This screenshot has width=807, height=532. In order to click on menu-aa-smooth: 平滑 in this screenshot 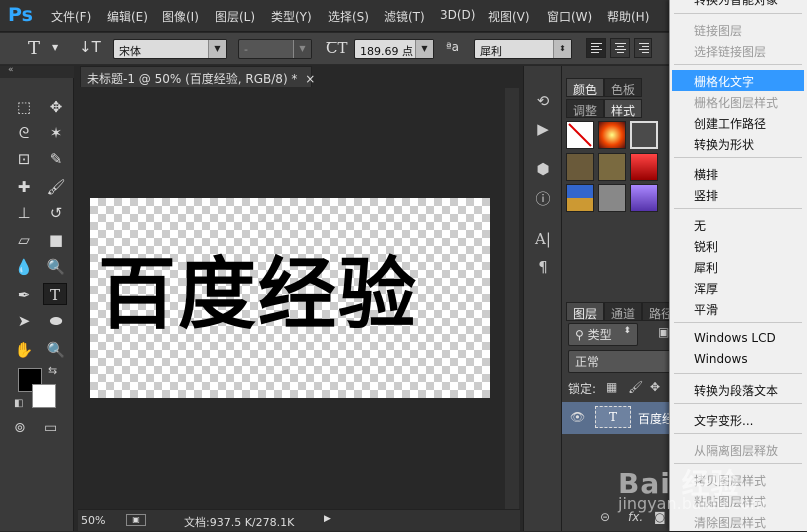, I will do `click(738, 308)`.